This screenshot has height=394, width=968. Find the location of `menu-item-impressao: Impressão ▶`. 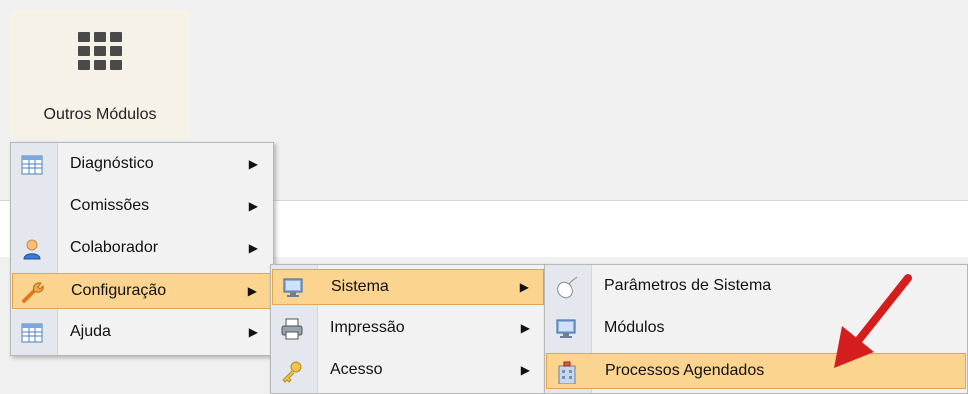

menu-item-impressao: Impressão ▶ is located at coordinates (408, 329).